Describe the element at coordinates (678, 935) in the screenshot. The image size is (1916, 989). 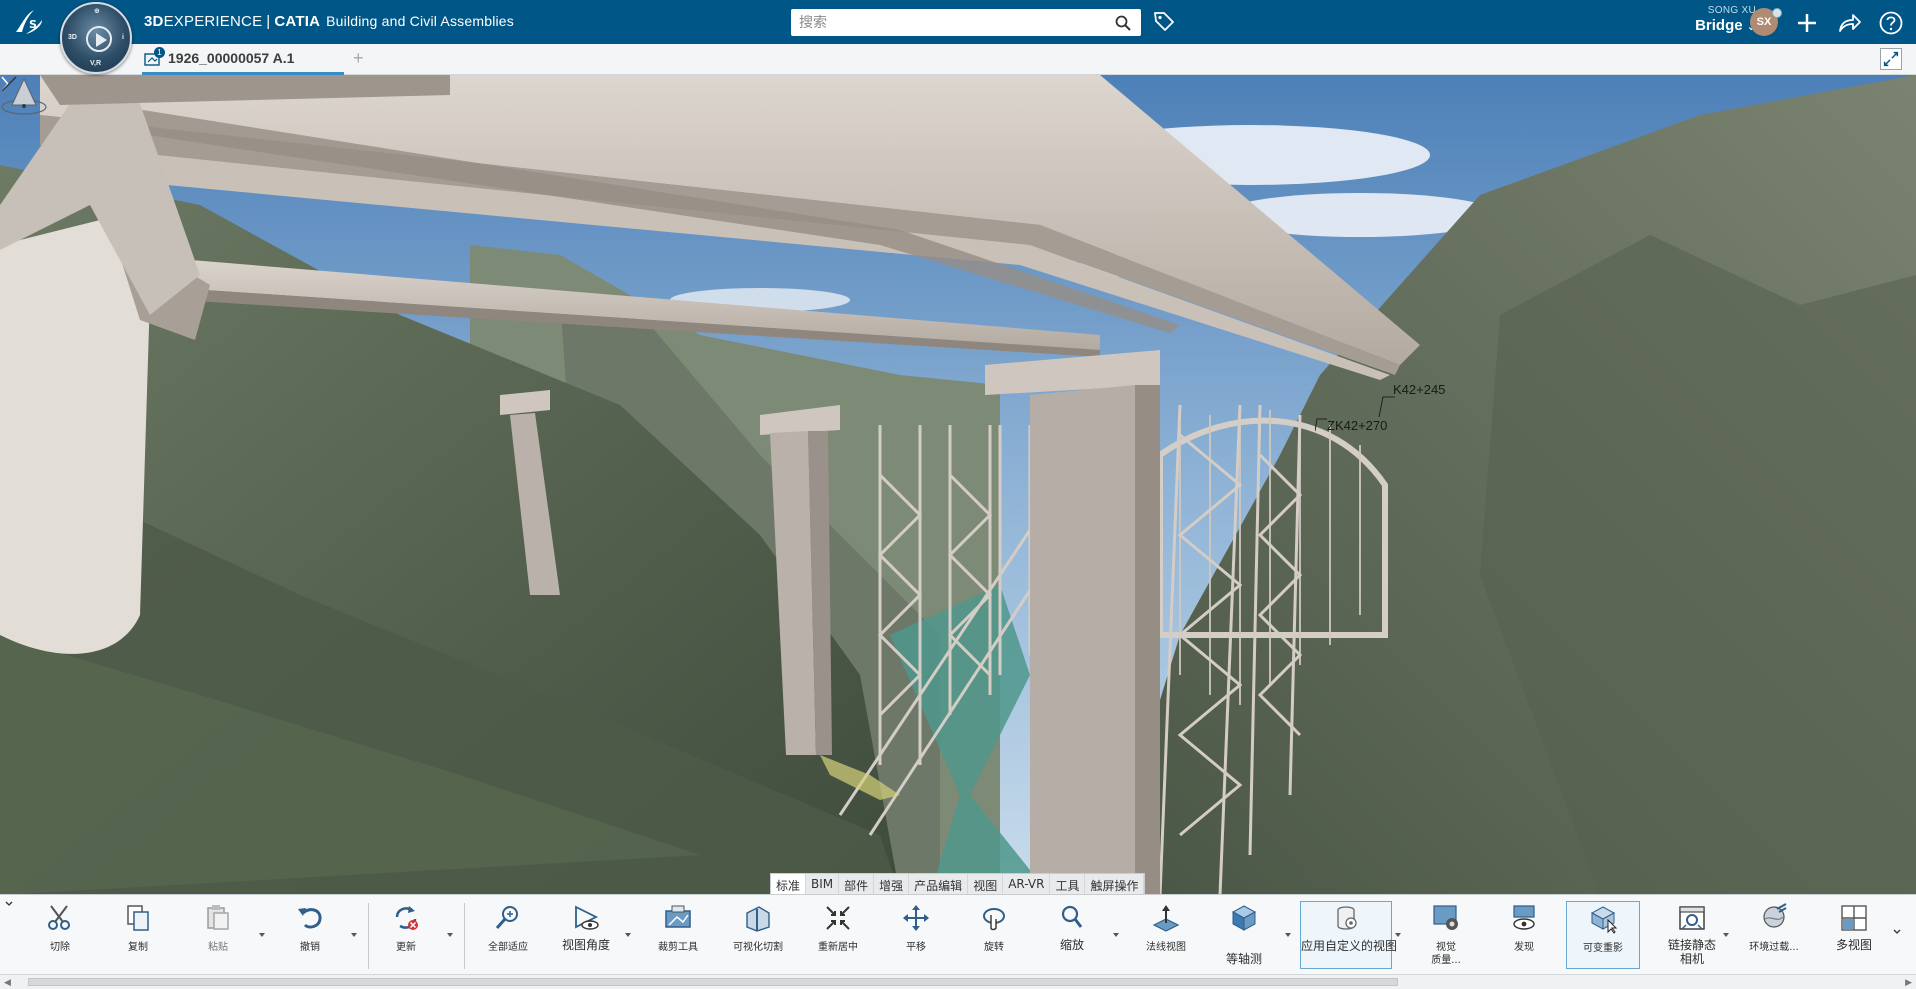
I see `clipping-tool-button: 裁剪工具` at that location.